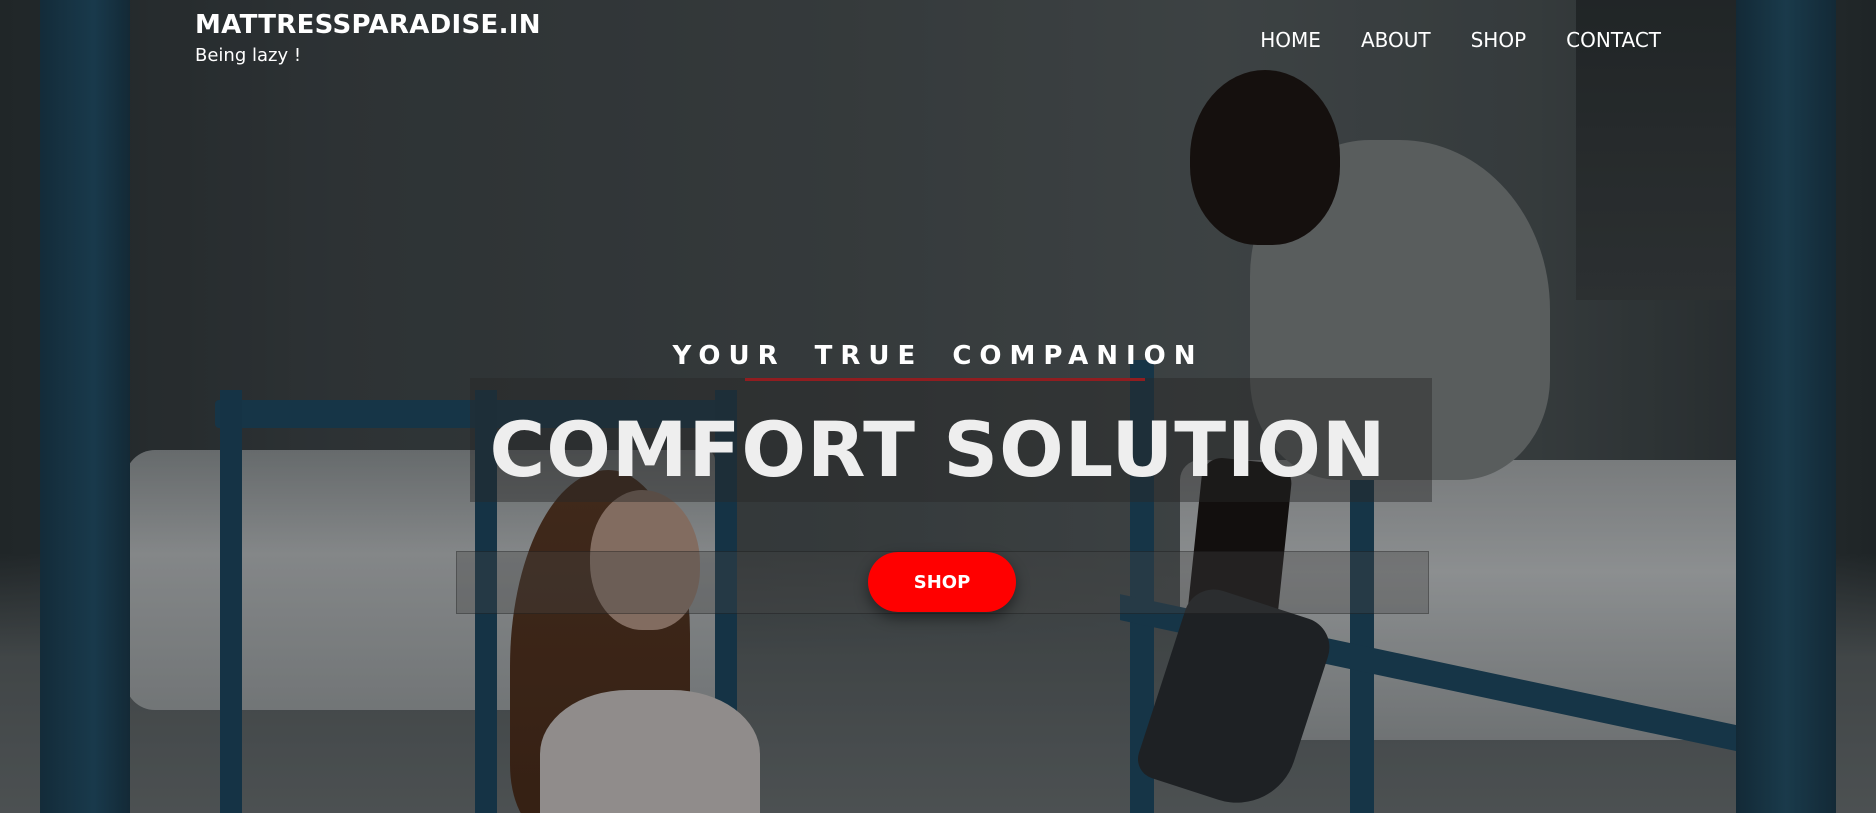  Describe the element at coordinates (1460, 40) in the screenshot. I see `main-nav: HOME ABOUT SHOP CONTACT` at that location.